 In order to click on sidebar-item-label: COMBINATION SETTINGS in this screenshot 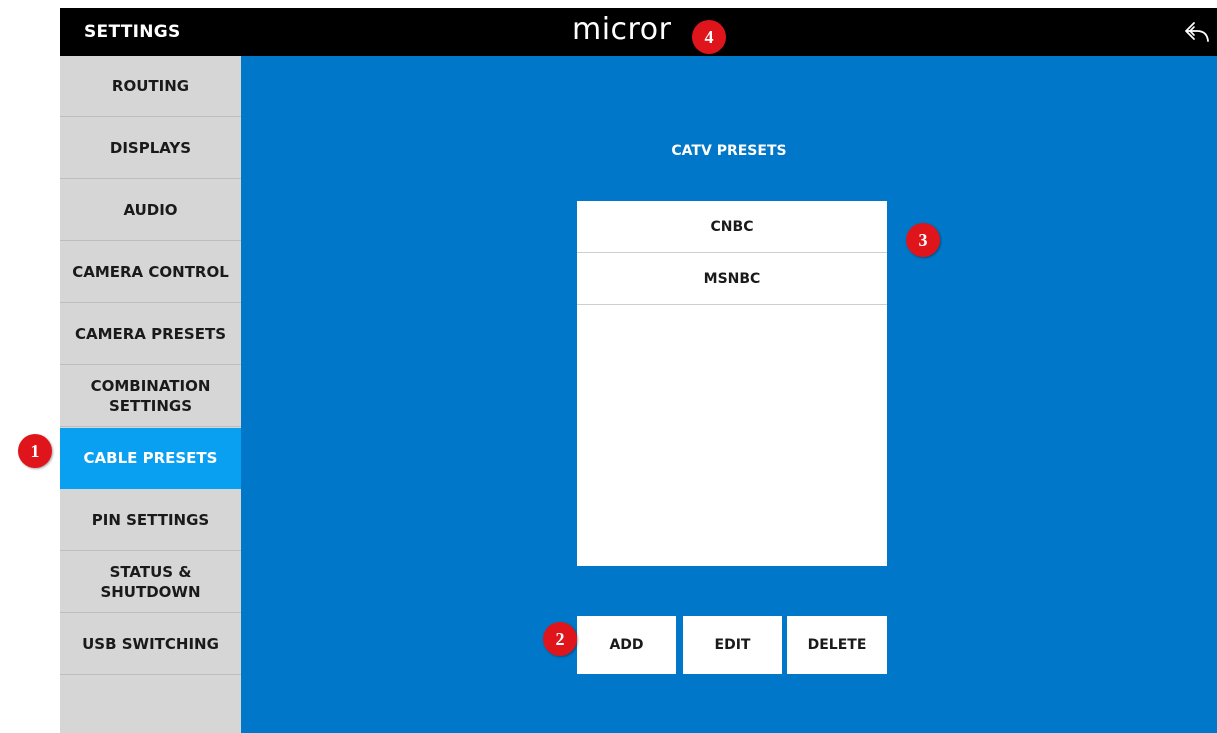, I will do `click(150, 396)`.